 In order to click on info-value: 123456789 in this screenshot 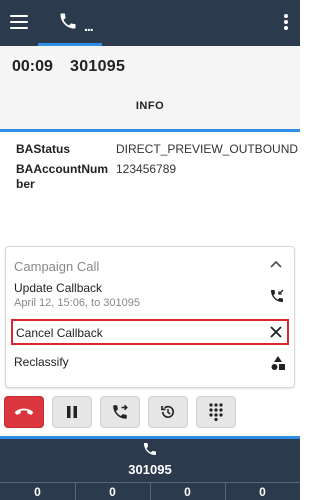, I will do `click(146, 169)`.